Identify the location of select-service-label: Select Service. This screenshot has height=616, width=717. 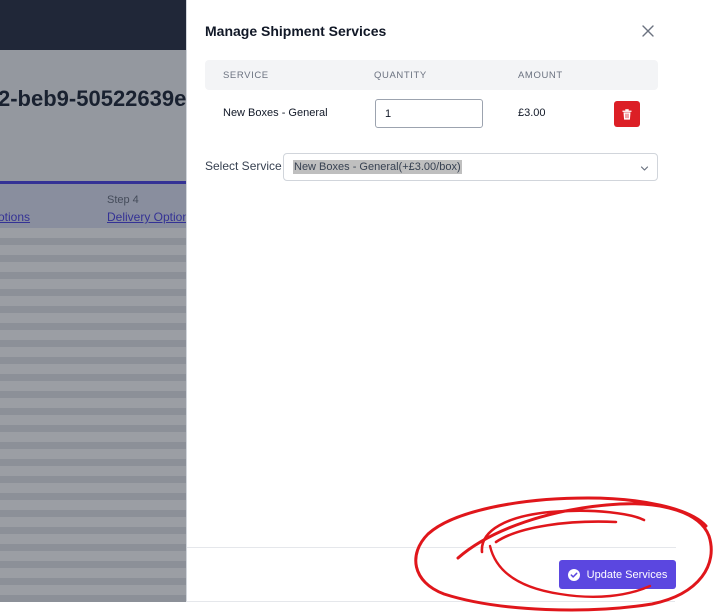
(243, 166).